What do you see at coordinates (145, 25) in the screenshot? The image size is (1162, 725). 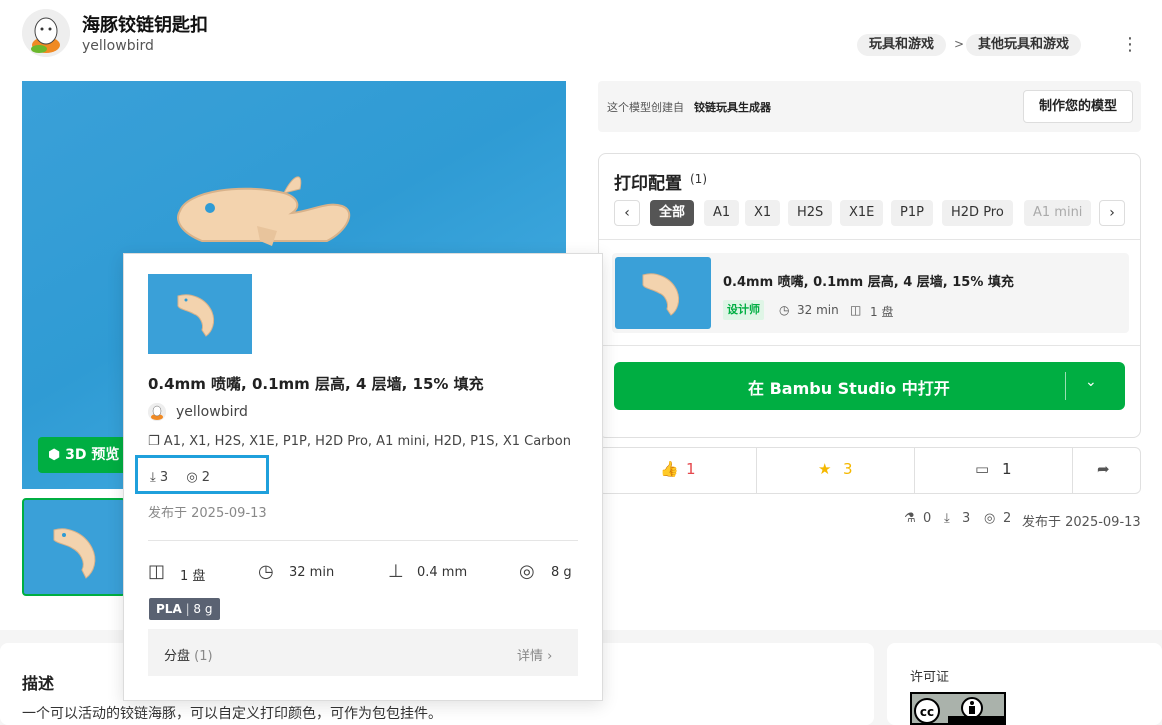 I see `model-title: 海豚铰链钥匙扣` at bounding box center [145, 25].